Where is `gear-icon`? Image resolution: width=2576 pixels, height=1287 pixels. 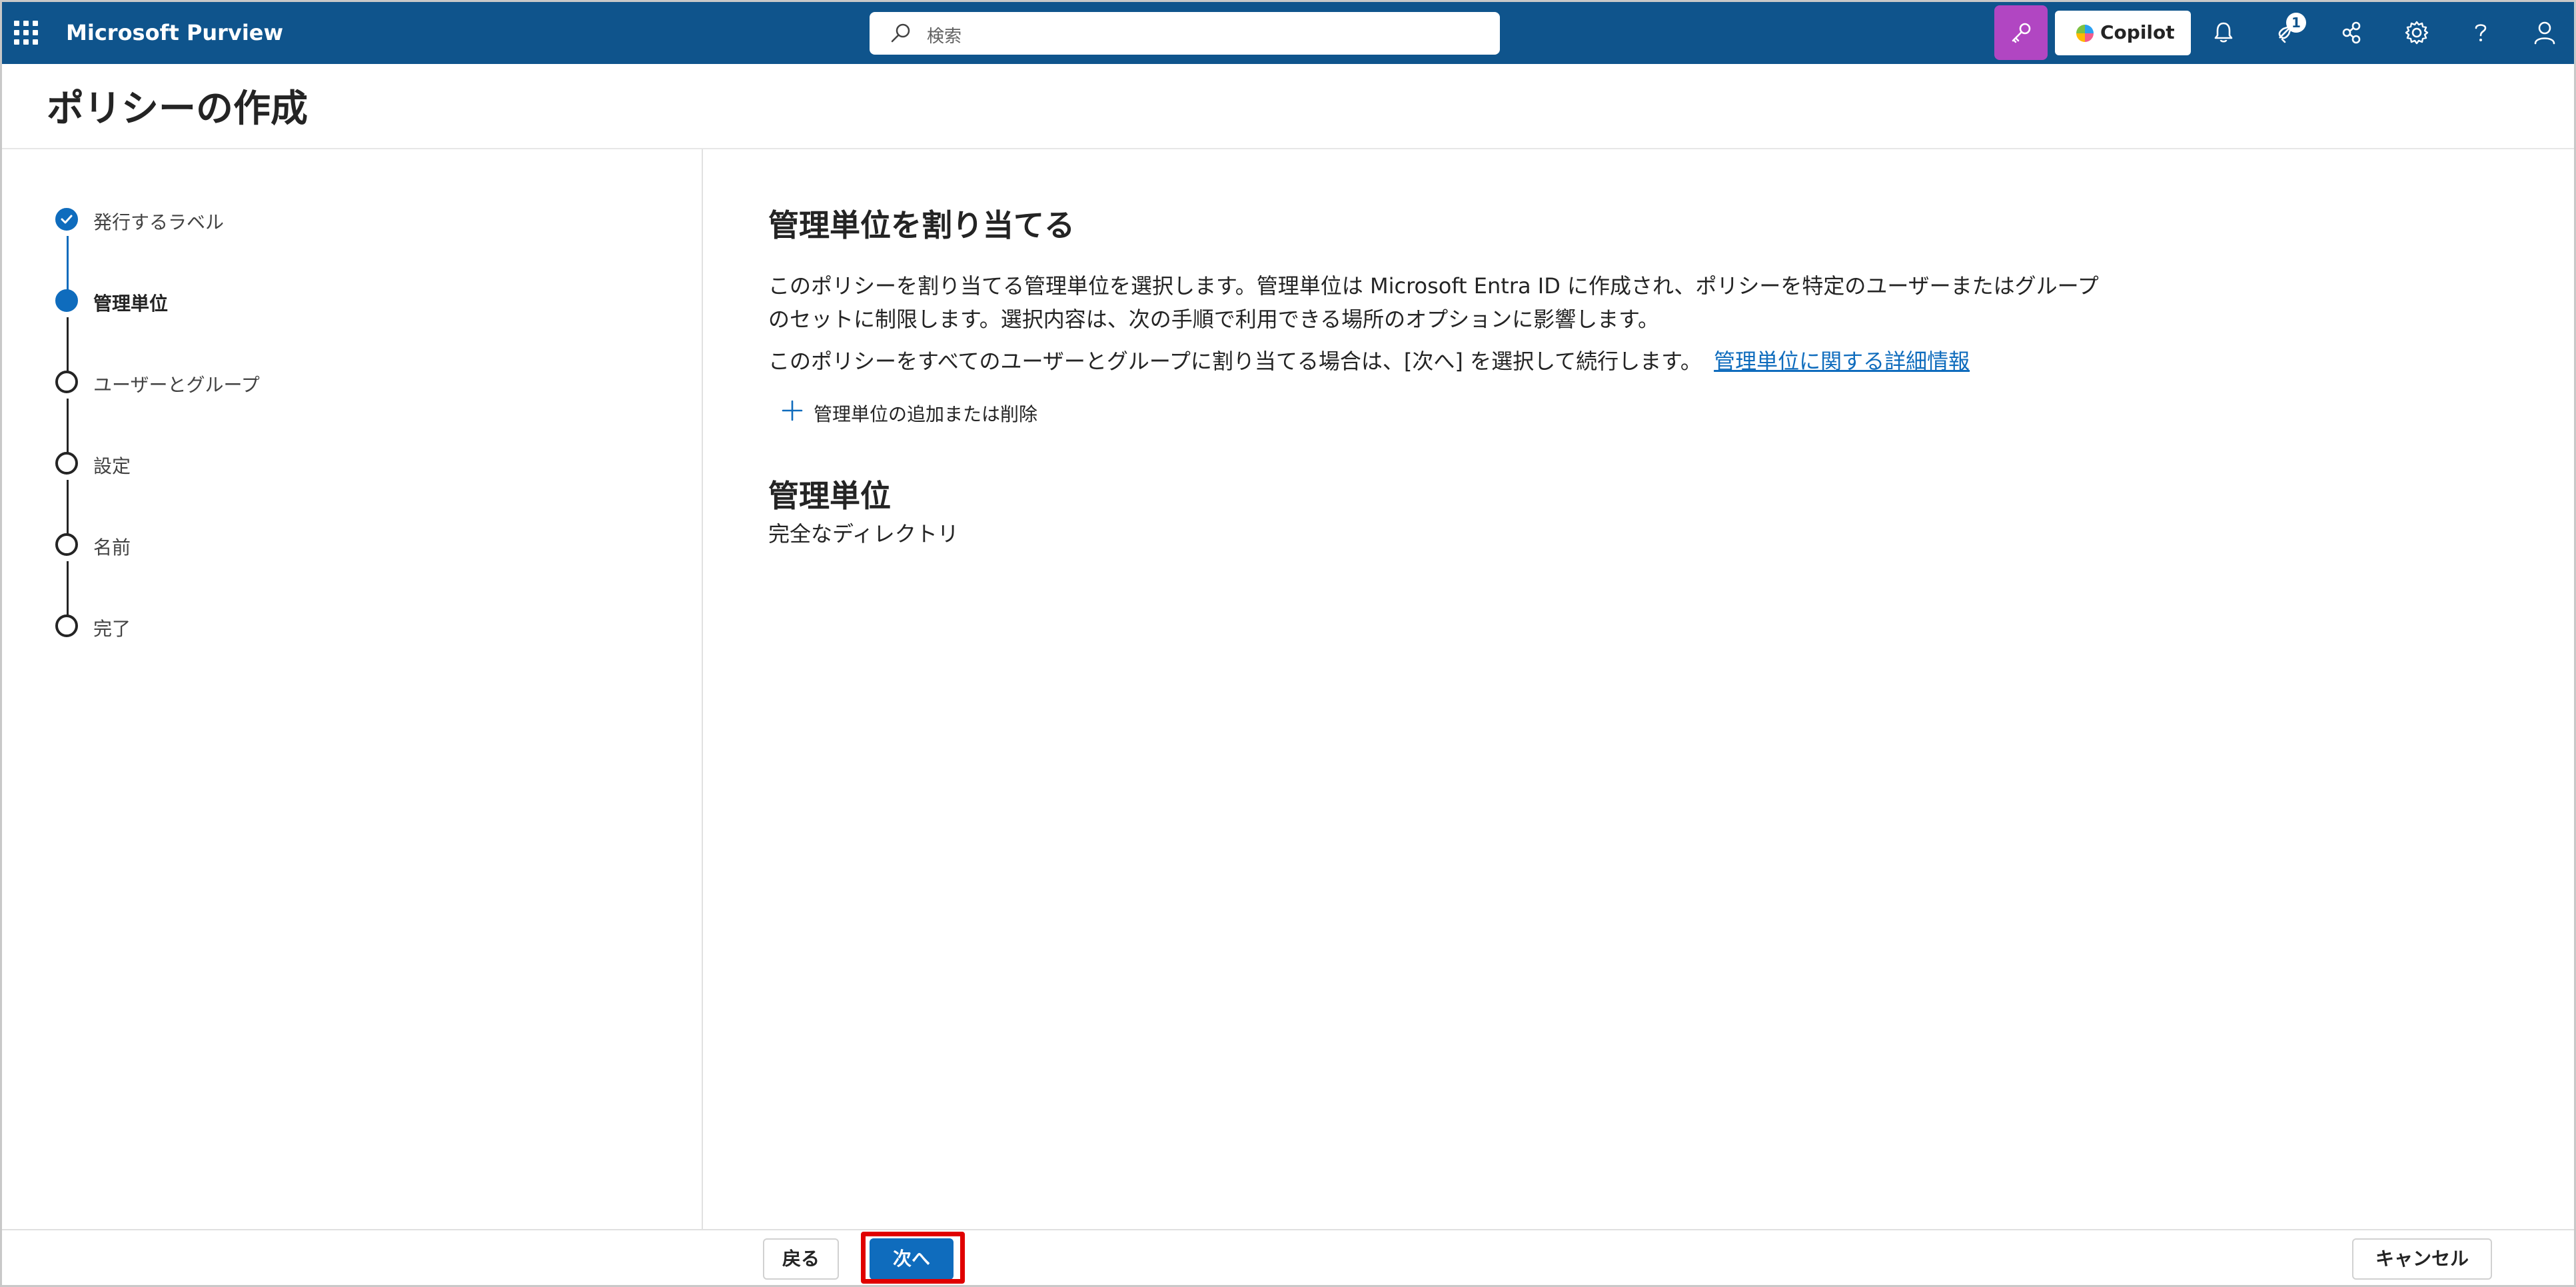 gear-icon is located at coordinates (2416, 32).